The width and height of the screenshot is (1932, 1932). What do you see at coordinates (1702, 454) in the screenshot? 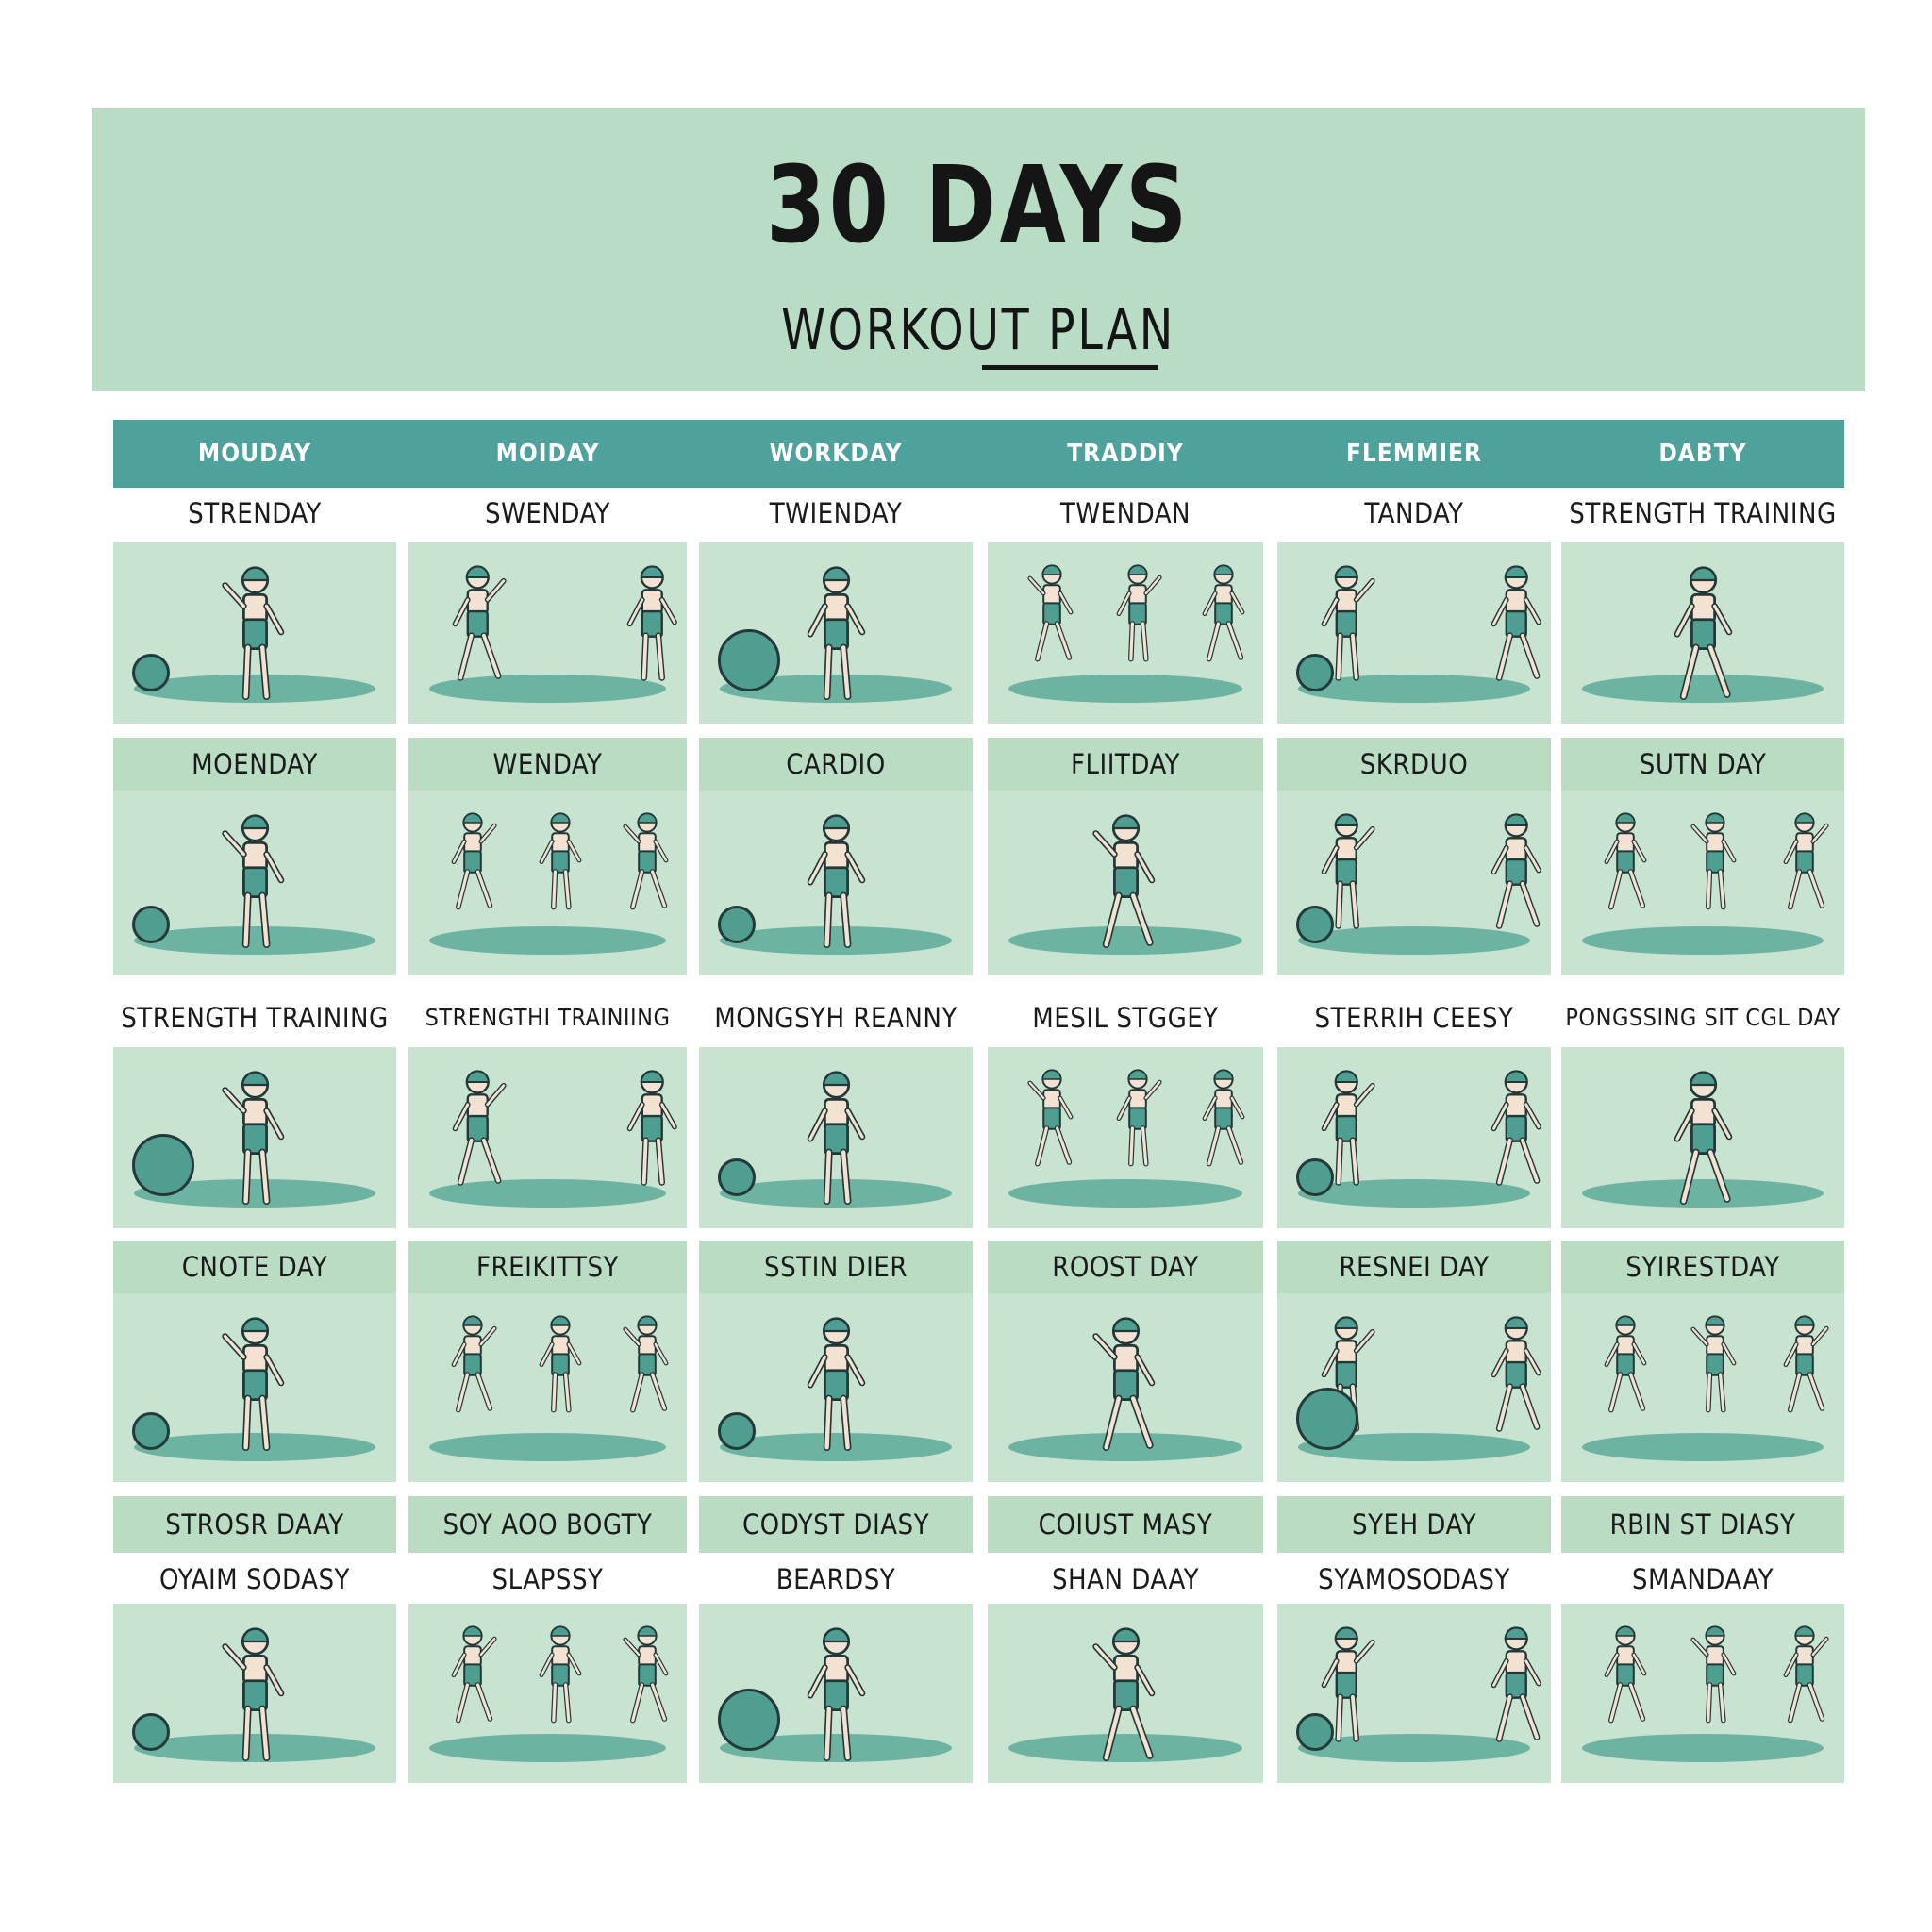
I see `header-day-6: DABTY` at bounding box center [1702, 454].